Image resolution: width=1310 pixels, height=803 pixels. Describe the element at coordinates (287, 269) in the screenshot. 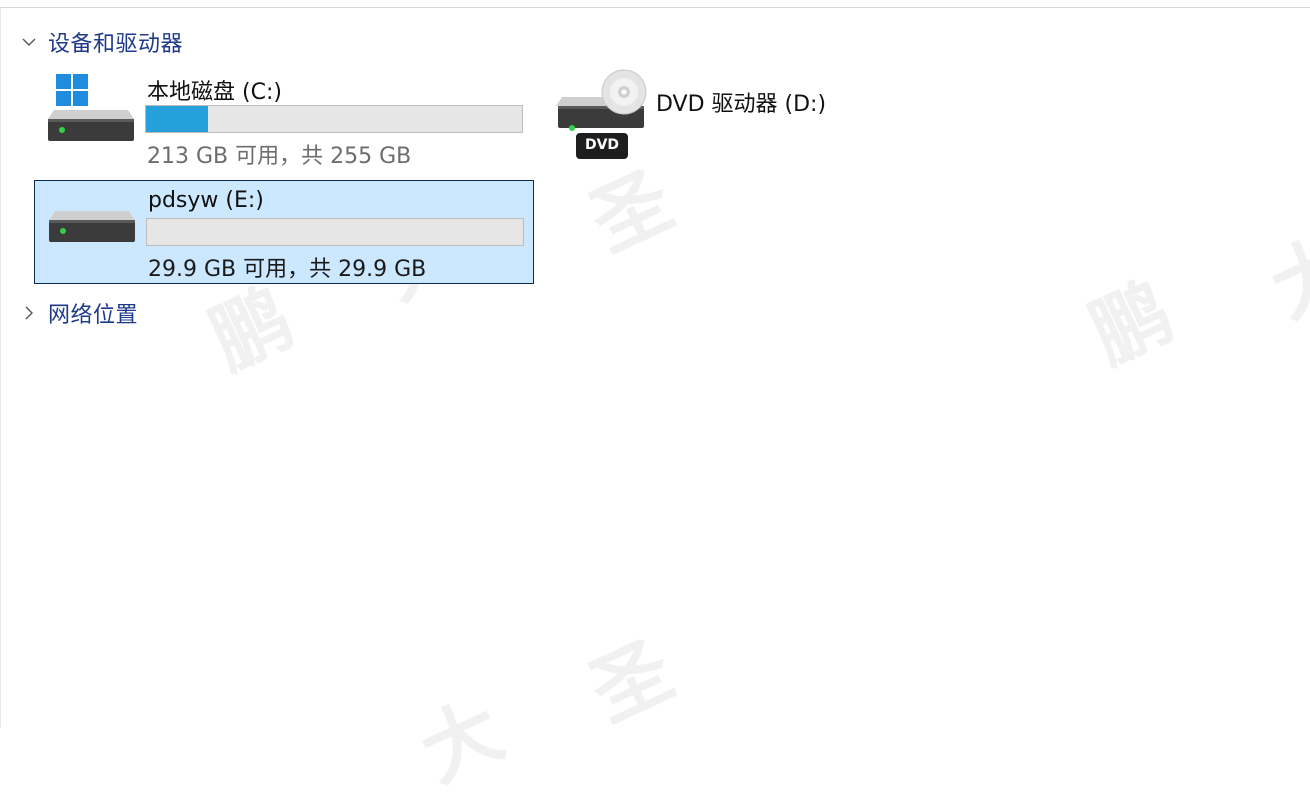

I see `drive-e-space-info: 29.9 GB 可用，共 29.9 GB` at that location.